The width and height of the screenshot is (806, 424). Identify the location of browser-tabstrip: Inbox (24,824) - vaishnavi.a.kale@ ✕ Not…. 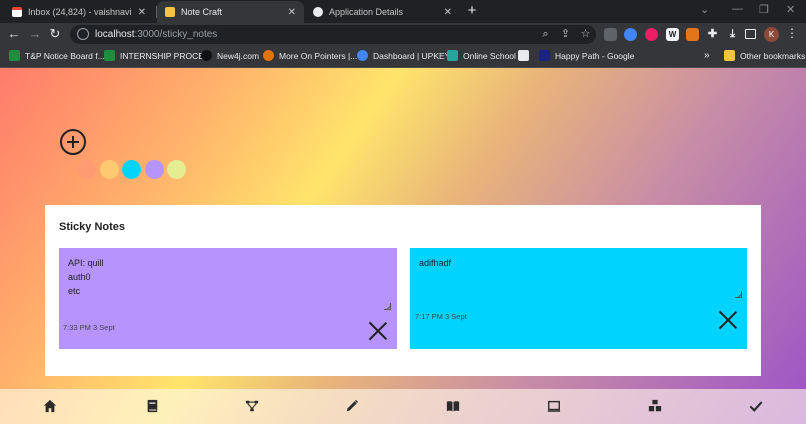
(403, 11).